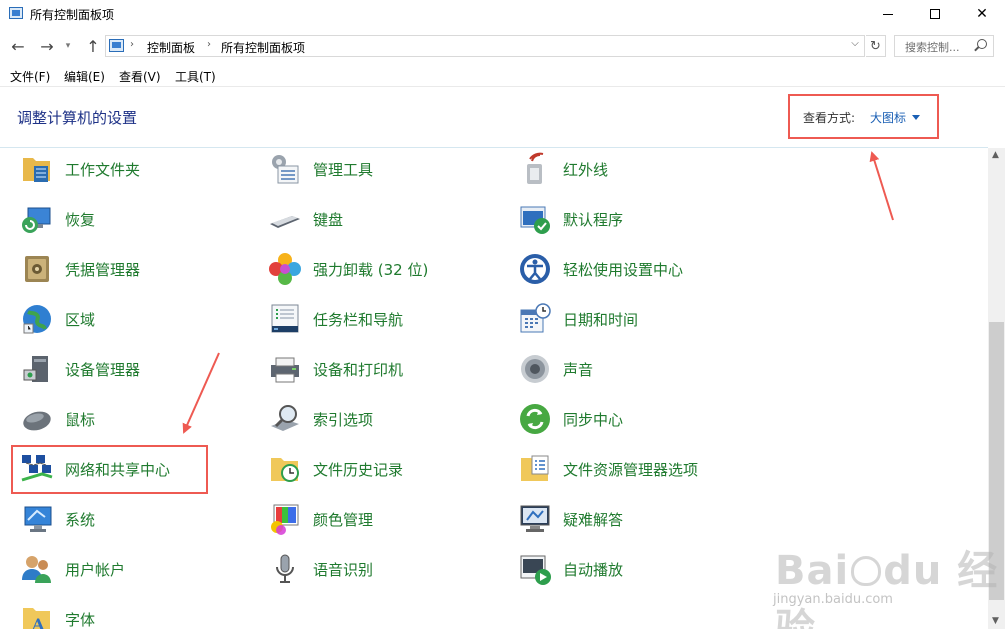 This screenshot has height=629, width=1005. Describe the element at coordinates (102, 269) in the screenshot. I see `item-label: 凭据管理器` at that location.